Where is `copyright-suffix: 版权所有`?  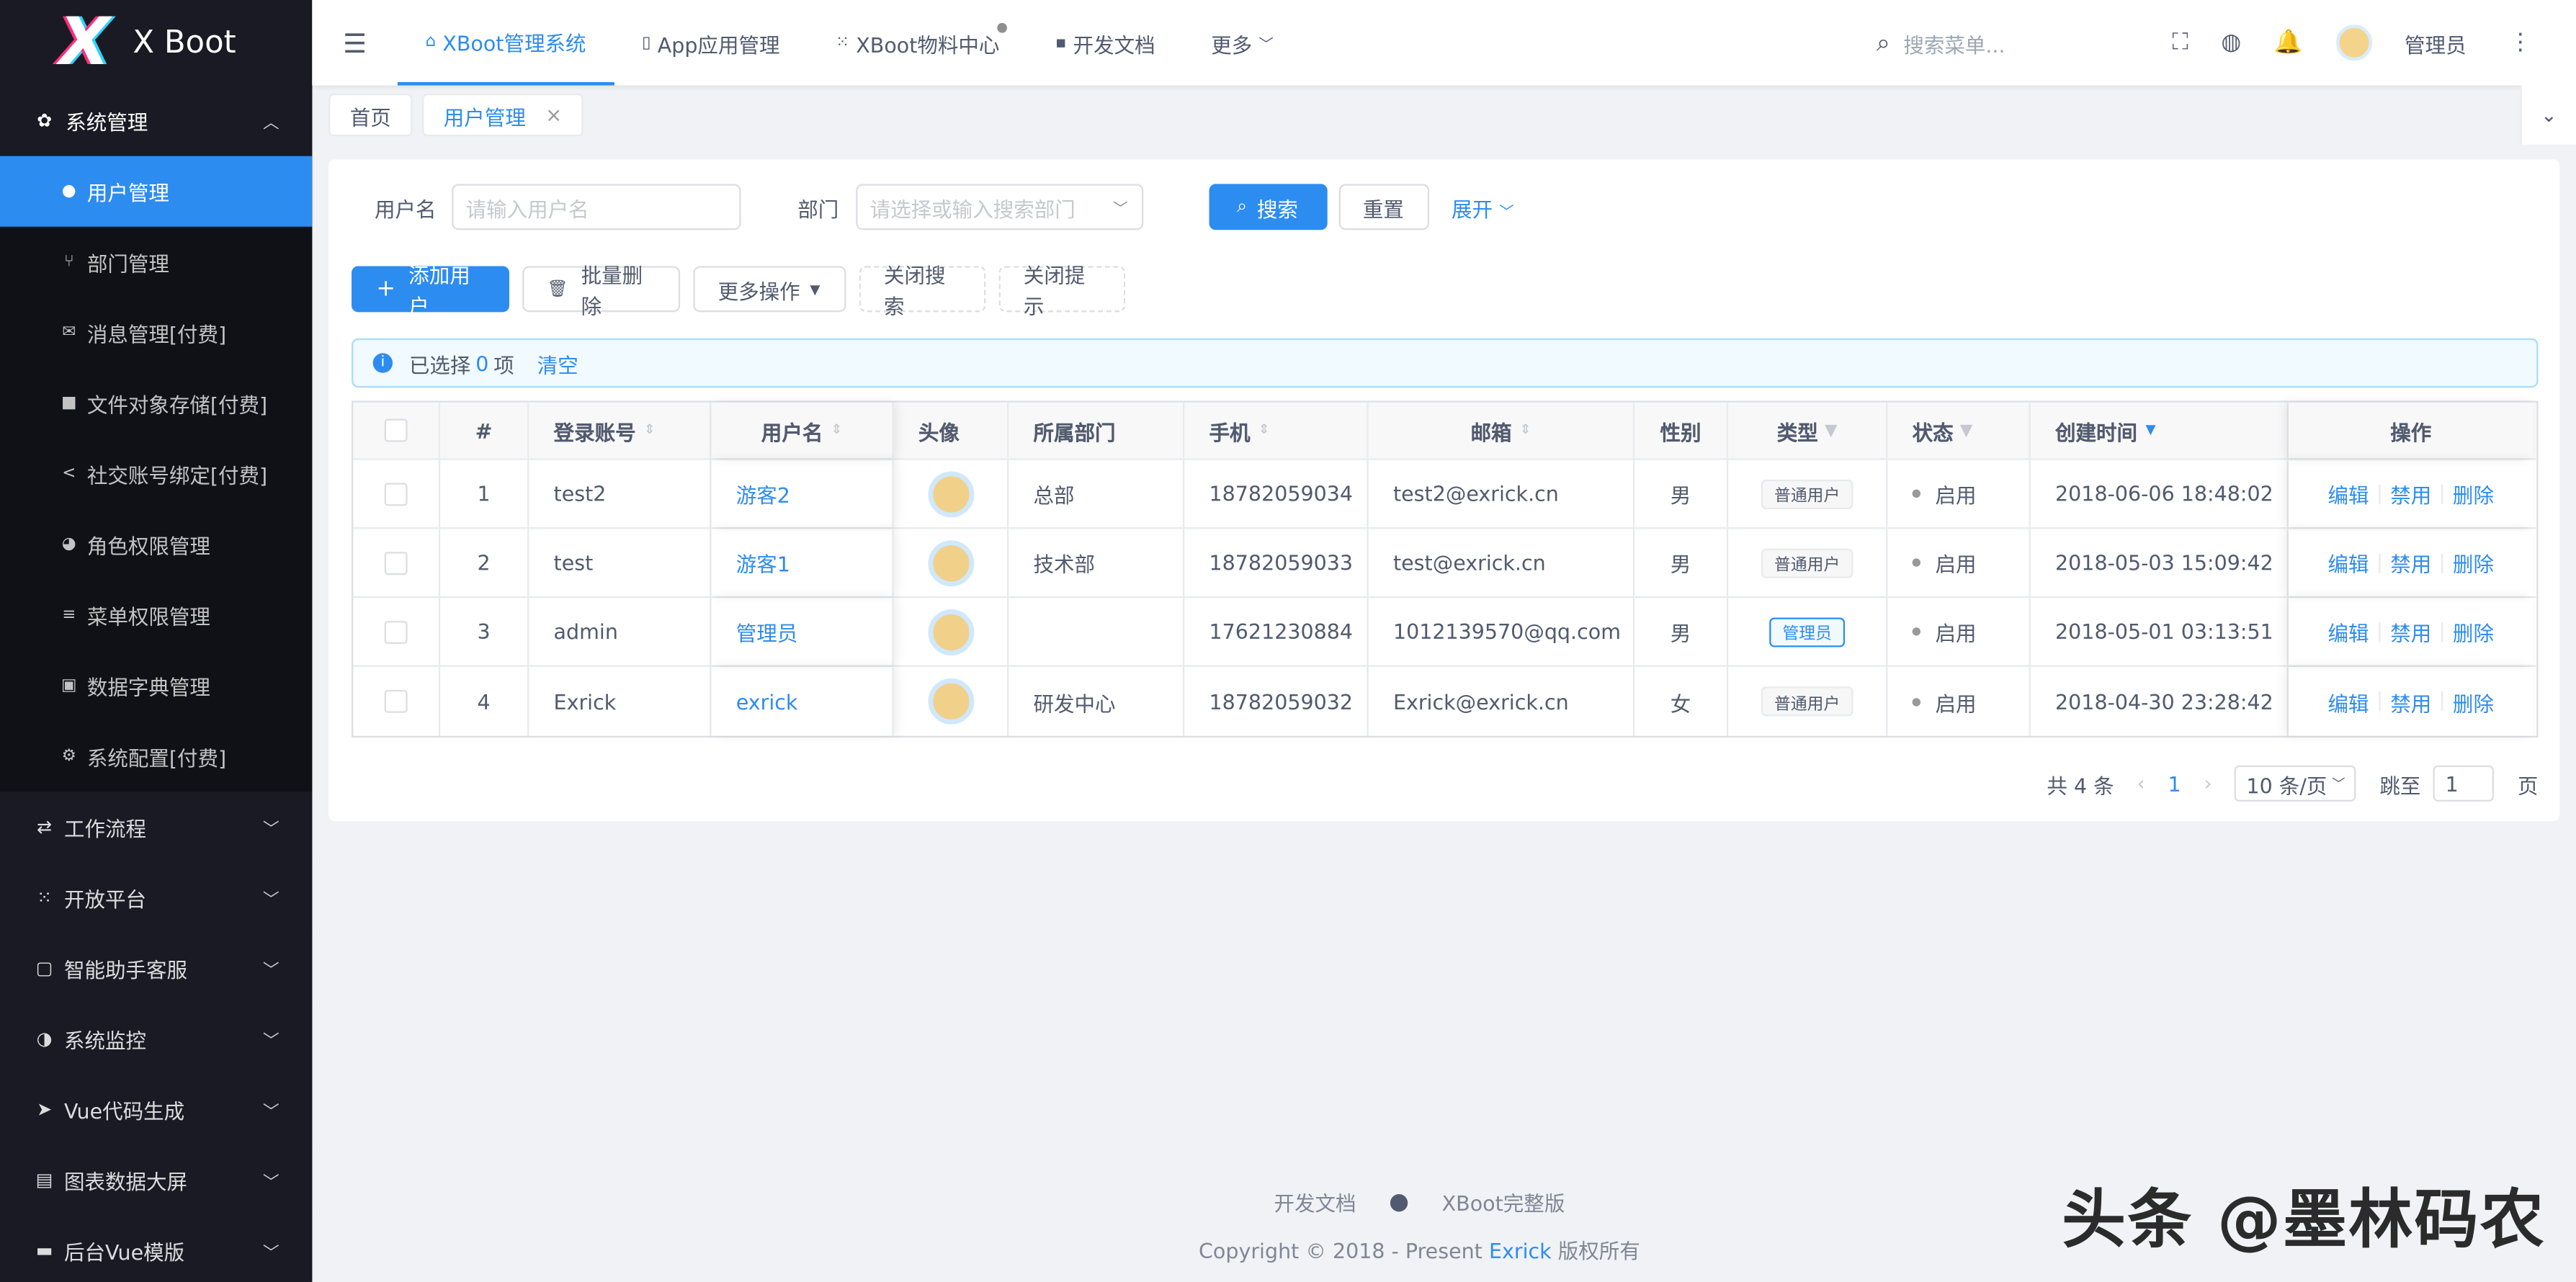 copyright-suffix: 版权所有 is located at coordinates (1598, 1250).